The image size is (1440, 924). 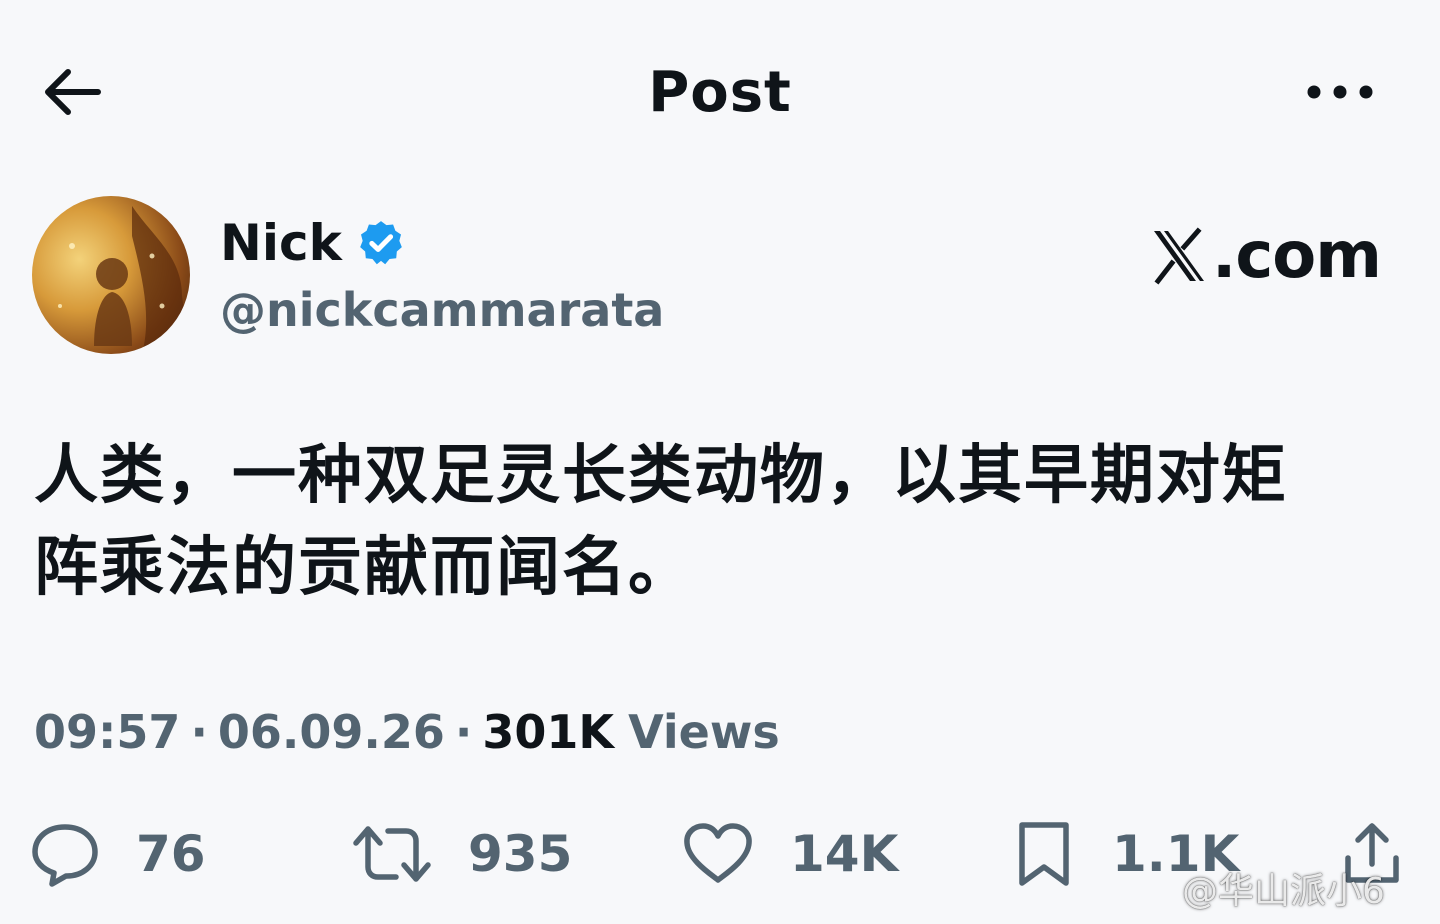 What do you see at coordinates (392, 854) in the screenshot?
I see `repost-icon` at bounding box center [392, 854].